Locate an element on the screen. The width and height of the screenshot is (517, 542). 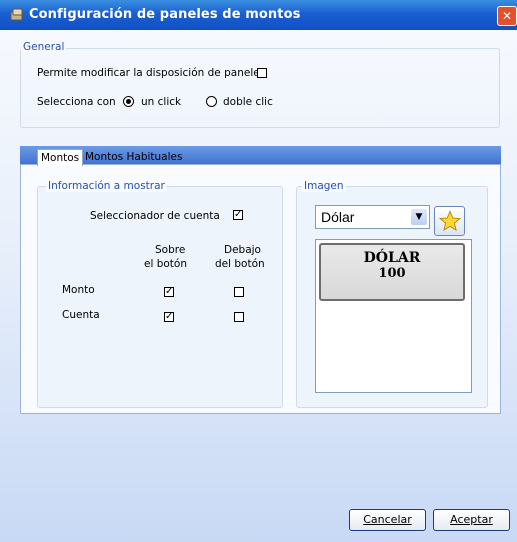
preview-button: DÓLAR 100 is located at coordinates (392, 272).